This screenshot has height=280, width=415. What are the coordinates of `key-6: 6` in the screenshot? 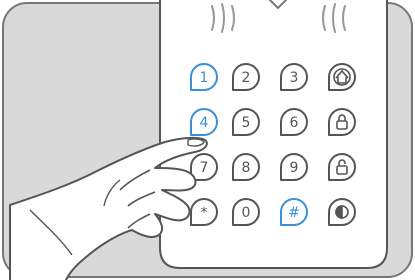 It's located at (294, 122).